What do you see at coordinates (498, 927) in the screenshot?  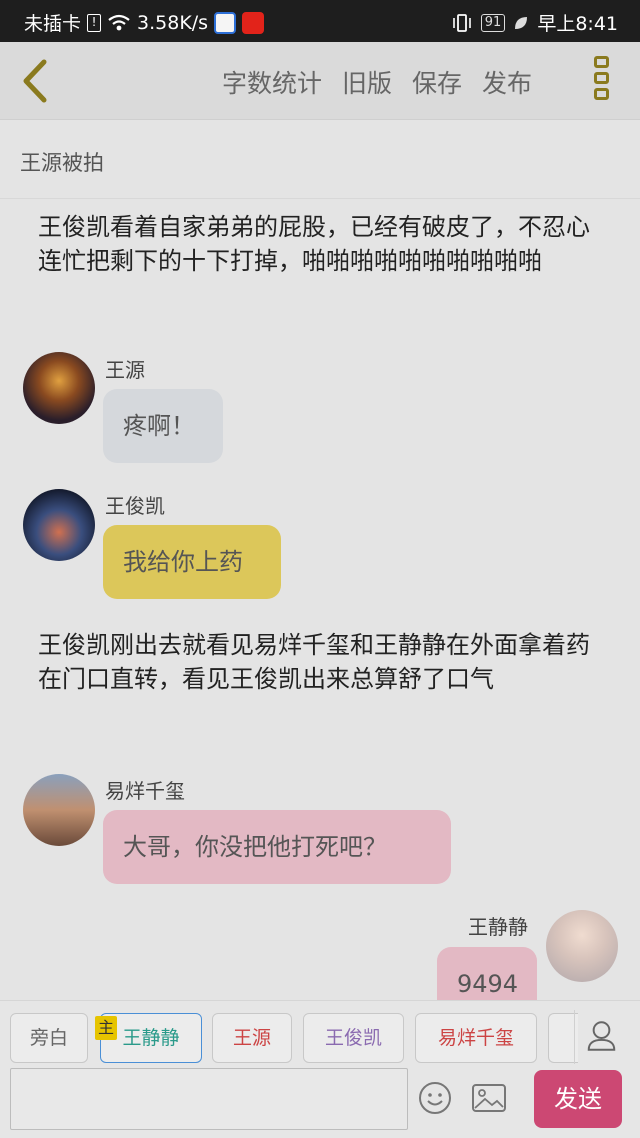 I see `speaker-name: 王静静` at bounding box center [498, 927].